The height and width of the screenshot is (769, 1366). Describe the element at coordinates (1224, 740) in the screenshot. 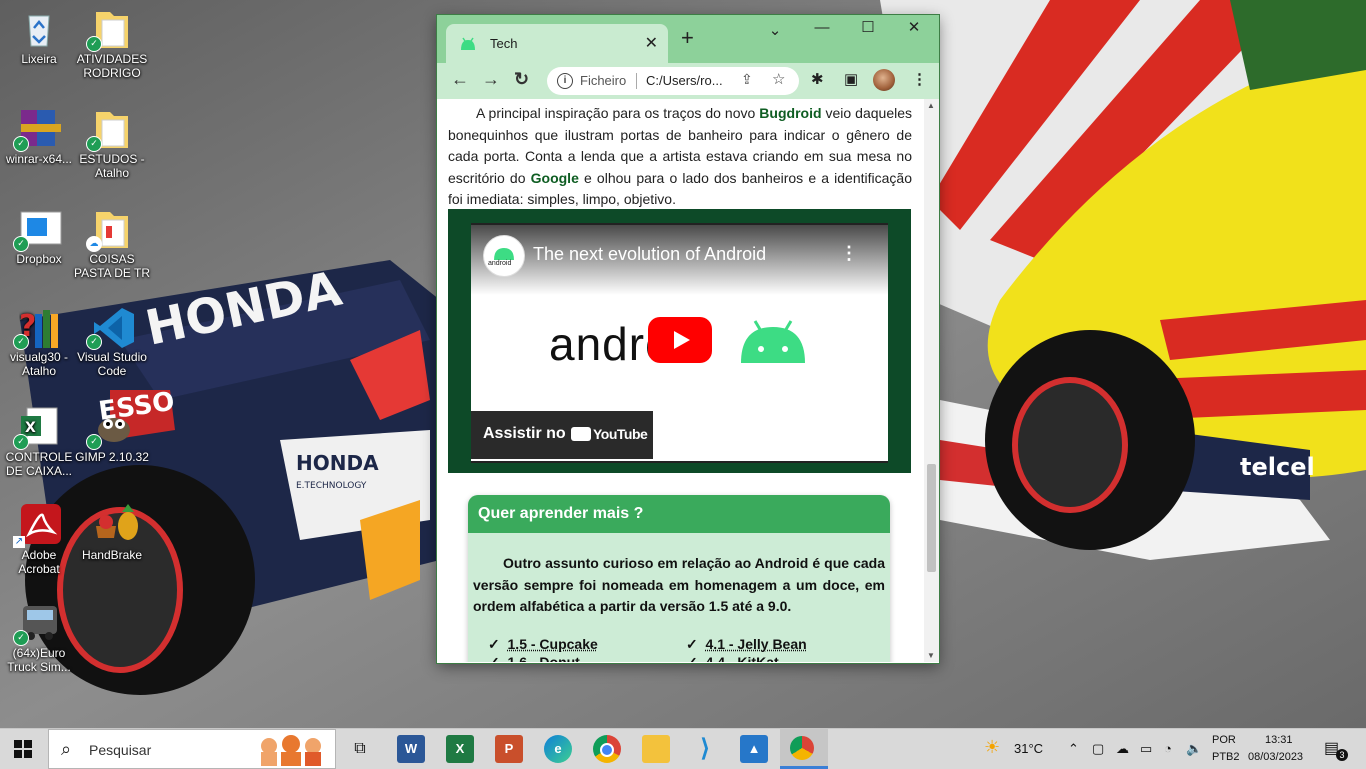

I see `language-indicator: POR` at that location.